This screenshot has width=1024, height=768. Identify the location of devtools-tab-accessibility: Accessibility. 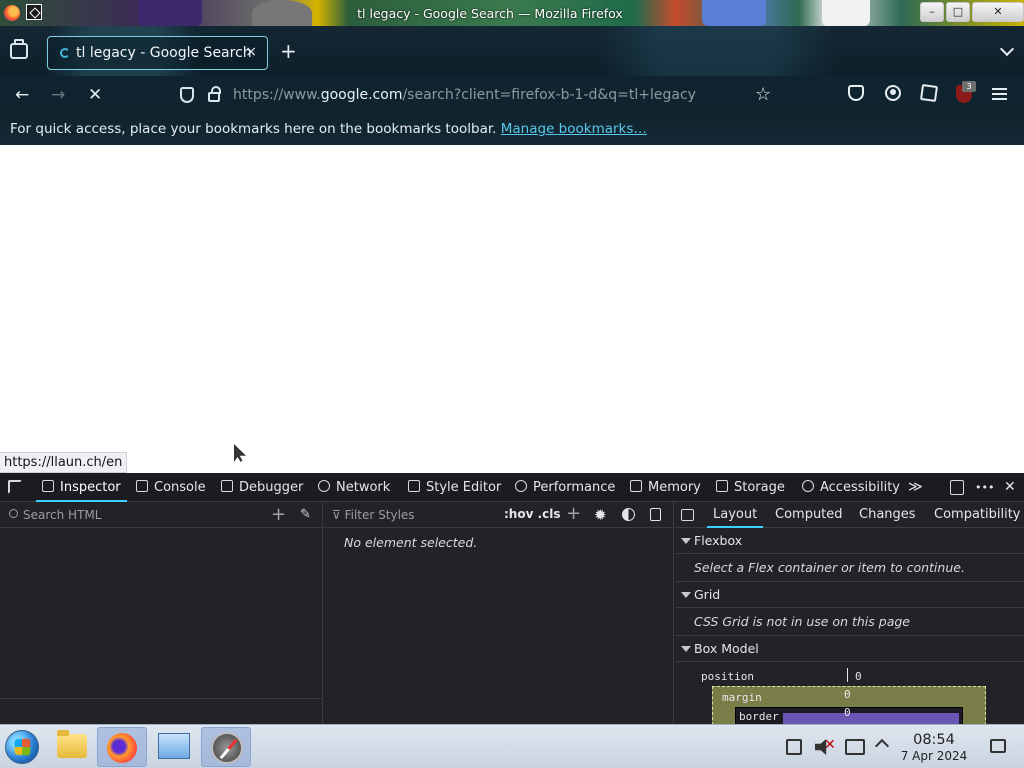
(851, 487).